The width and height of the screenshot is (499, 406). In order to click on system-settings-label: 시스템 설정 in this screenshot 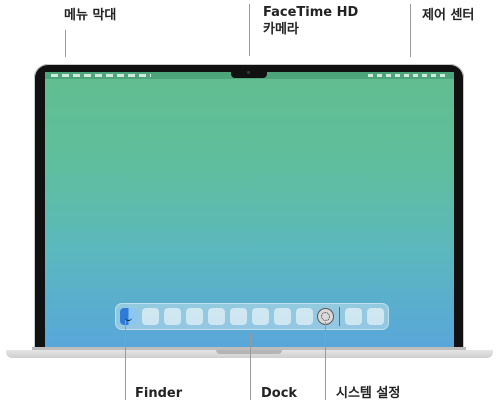, I will do `click(368, 393)`.